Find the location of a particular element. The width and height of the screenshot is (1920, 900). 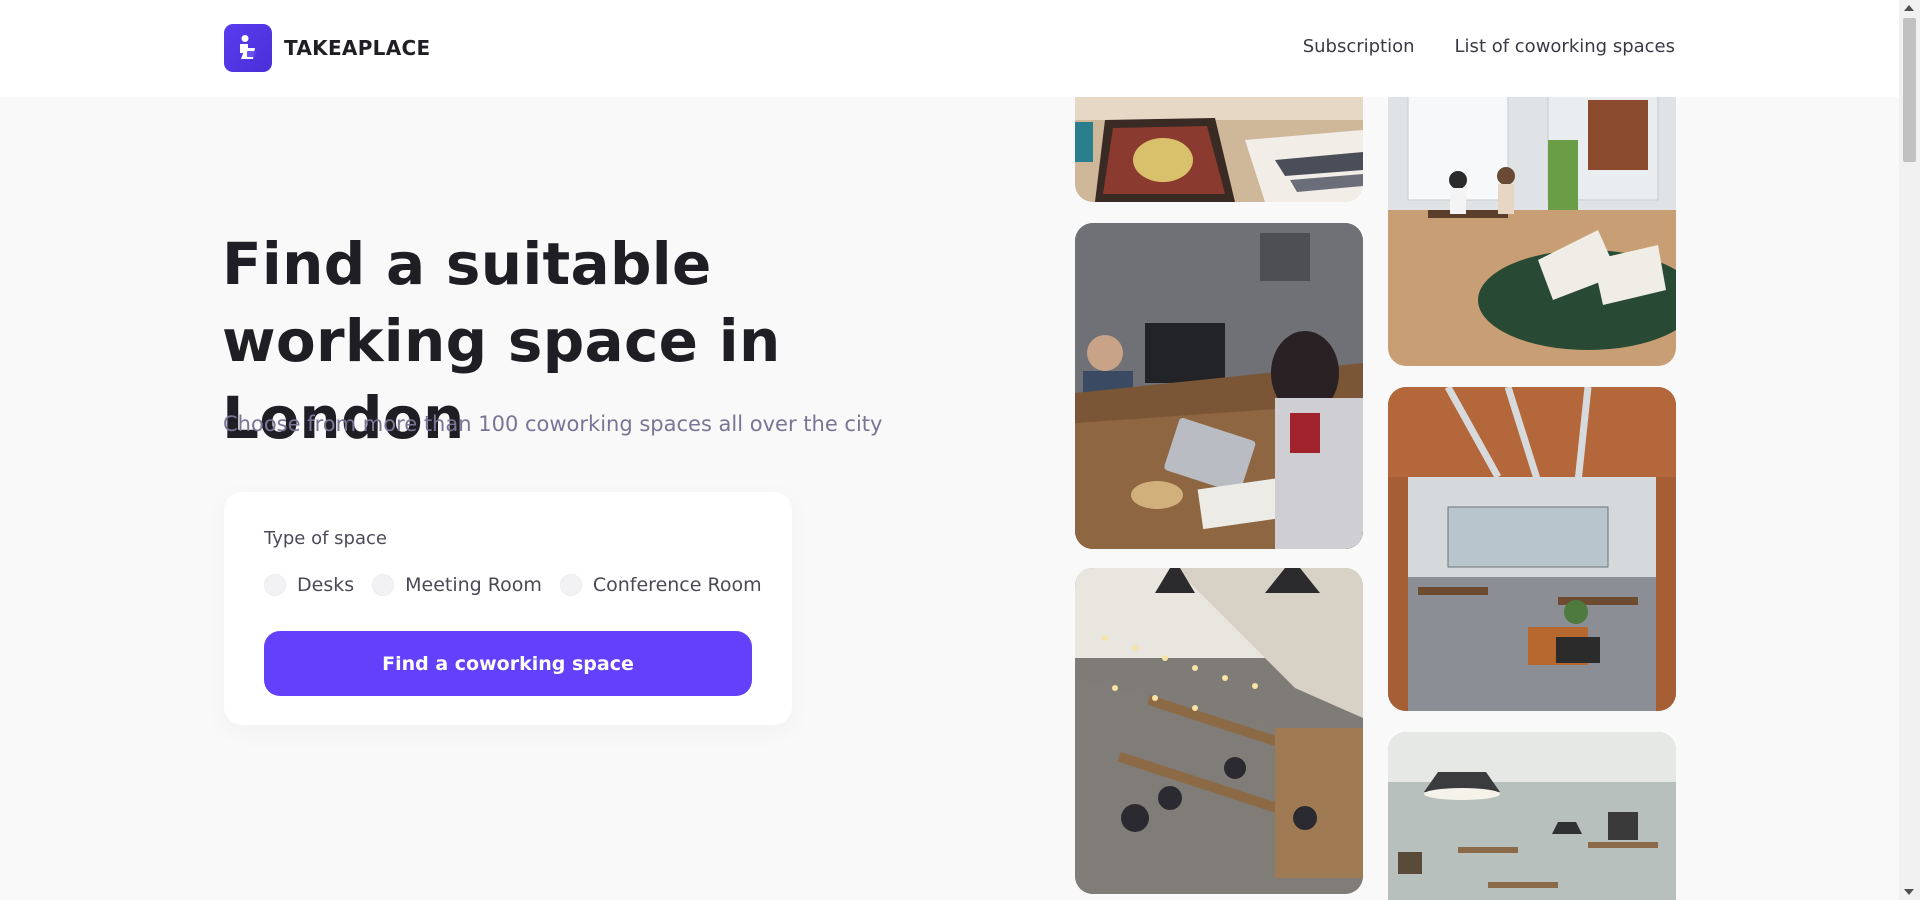

person-at-laptop-icon is located at coordinates (248, 48).